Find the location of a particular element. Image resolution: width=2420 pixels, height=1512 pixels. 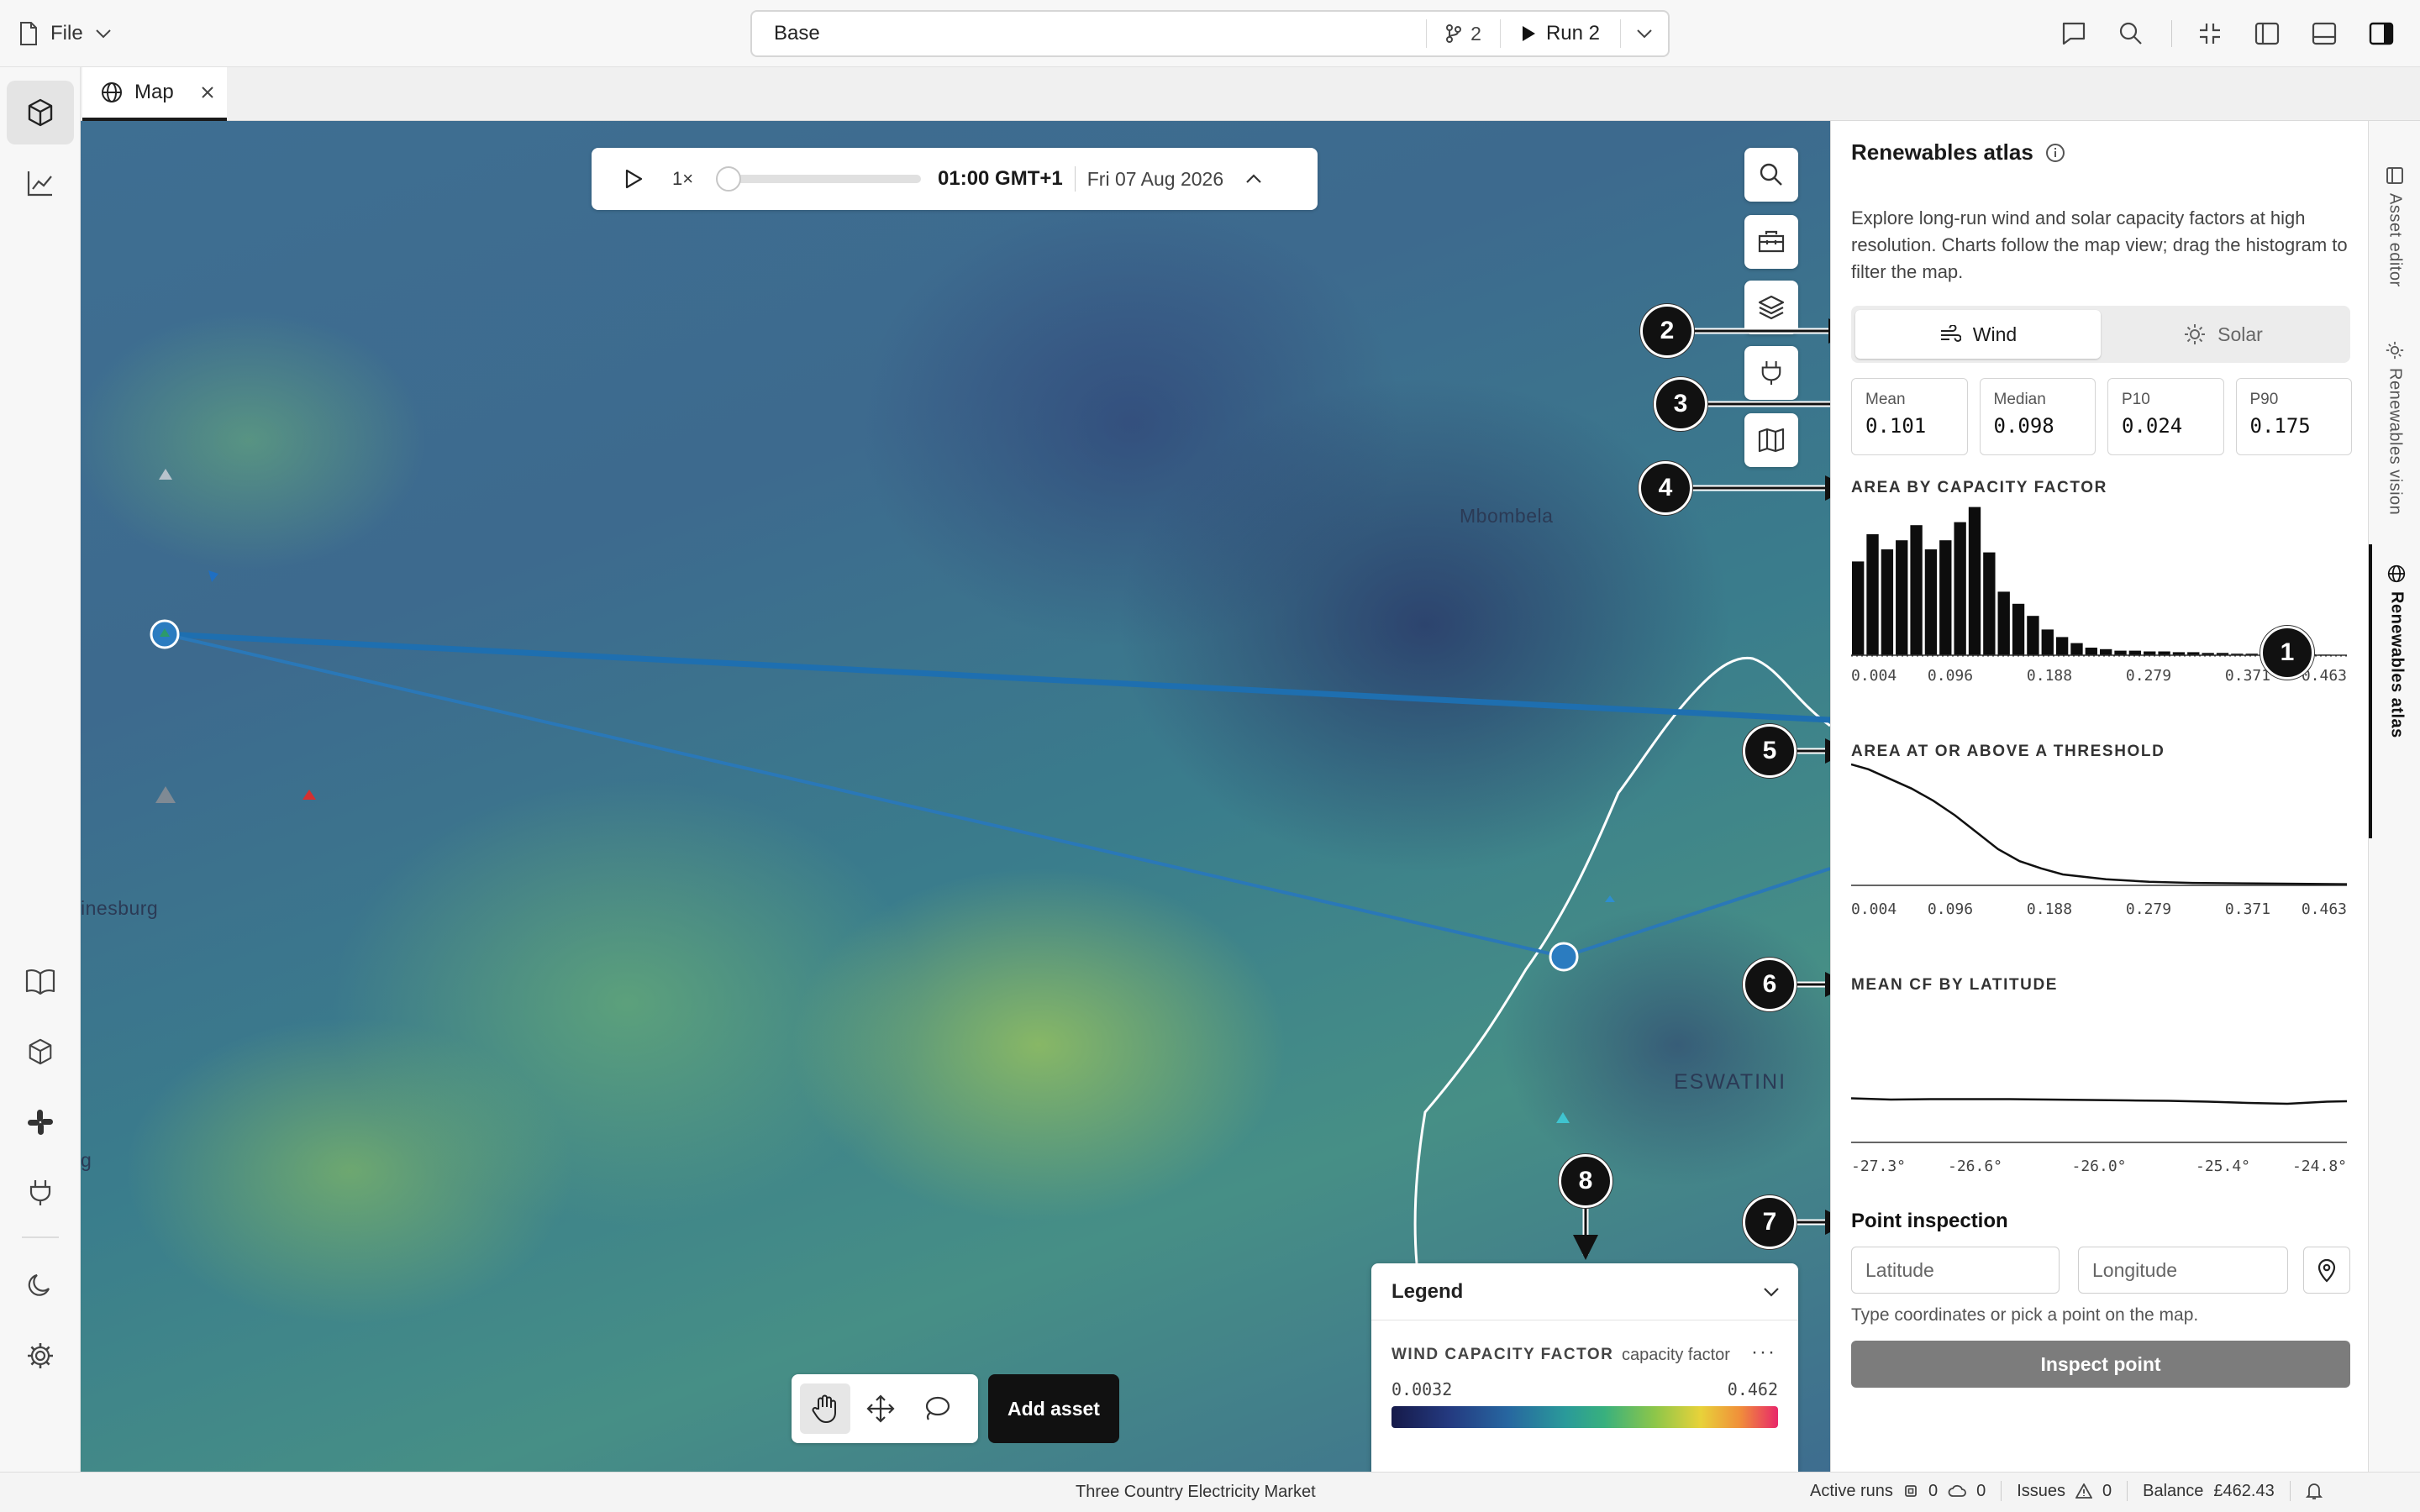

collapse-timebar-button is located at coordinates (1254, 179).